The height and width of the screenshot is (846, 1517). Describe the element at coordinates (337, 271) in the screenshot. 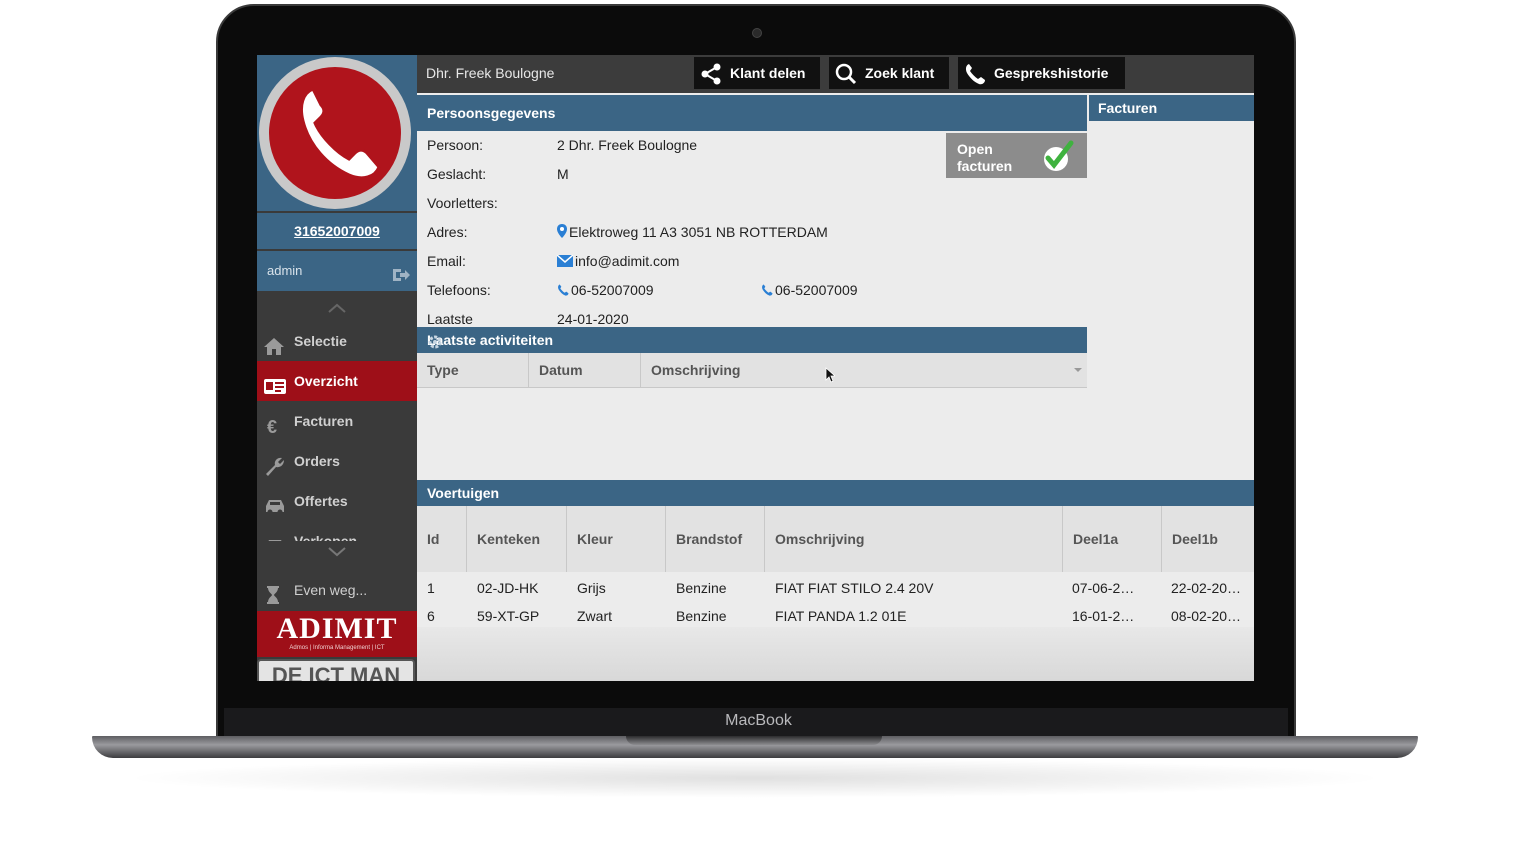

I see `user-row: admin` at that location.